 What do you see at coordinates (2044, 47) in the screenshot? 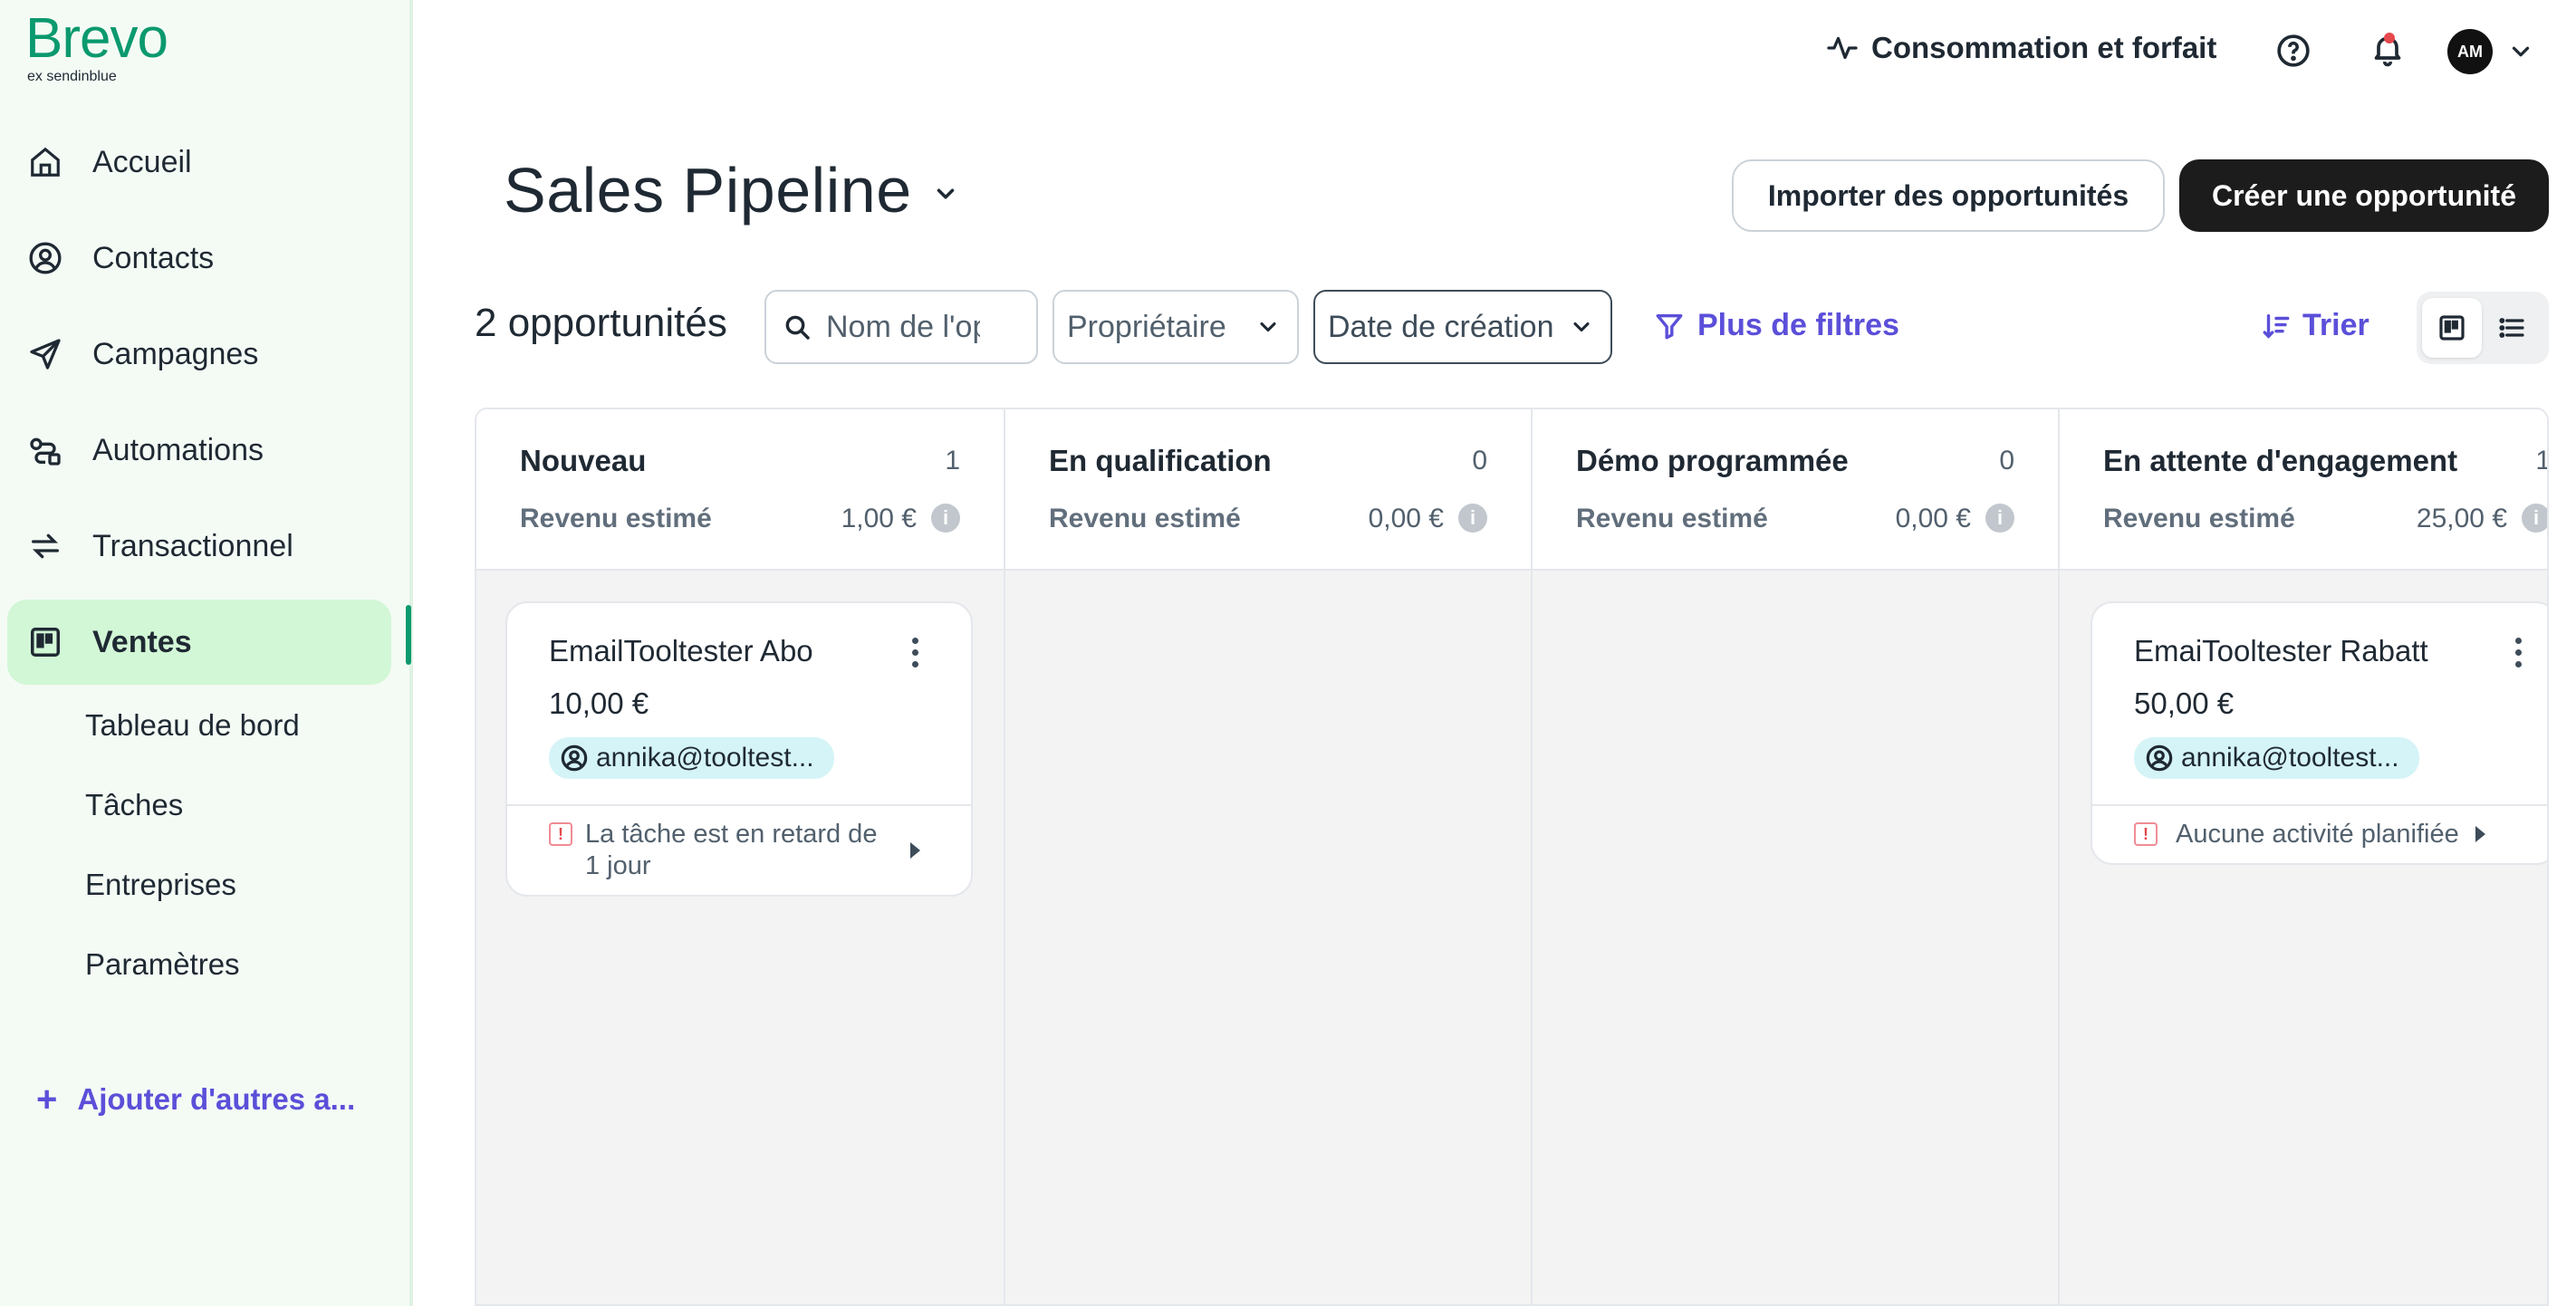
I see `consumption-label: Consommation et forfait` at bounding box center [2044, 47].